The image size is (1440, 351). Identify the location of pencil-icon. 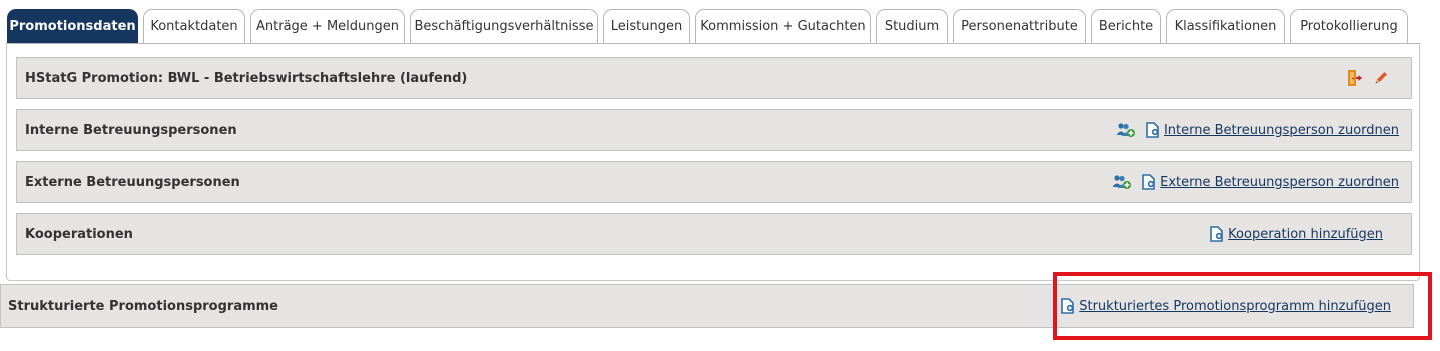
(1381, 78).